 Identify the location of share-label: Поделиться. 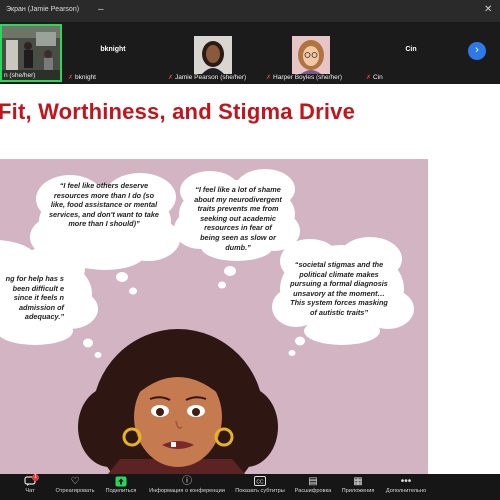
(121, 491).